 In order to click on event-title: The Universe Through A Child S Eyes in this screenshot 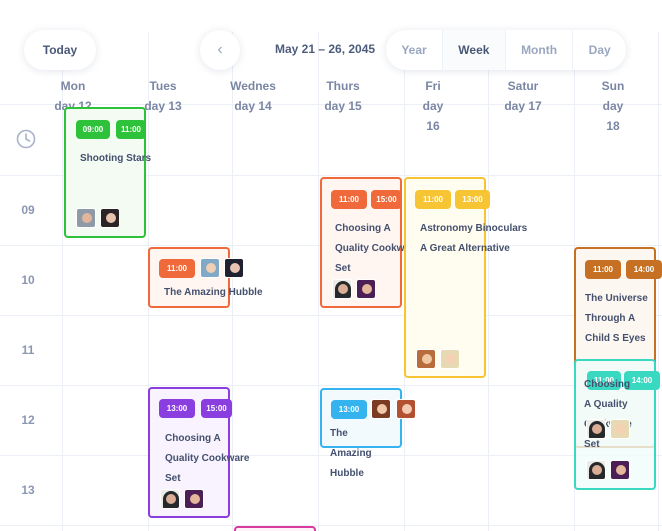, I will do `click(616, 318)`.